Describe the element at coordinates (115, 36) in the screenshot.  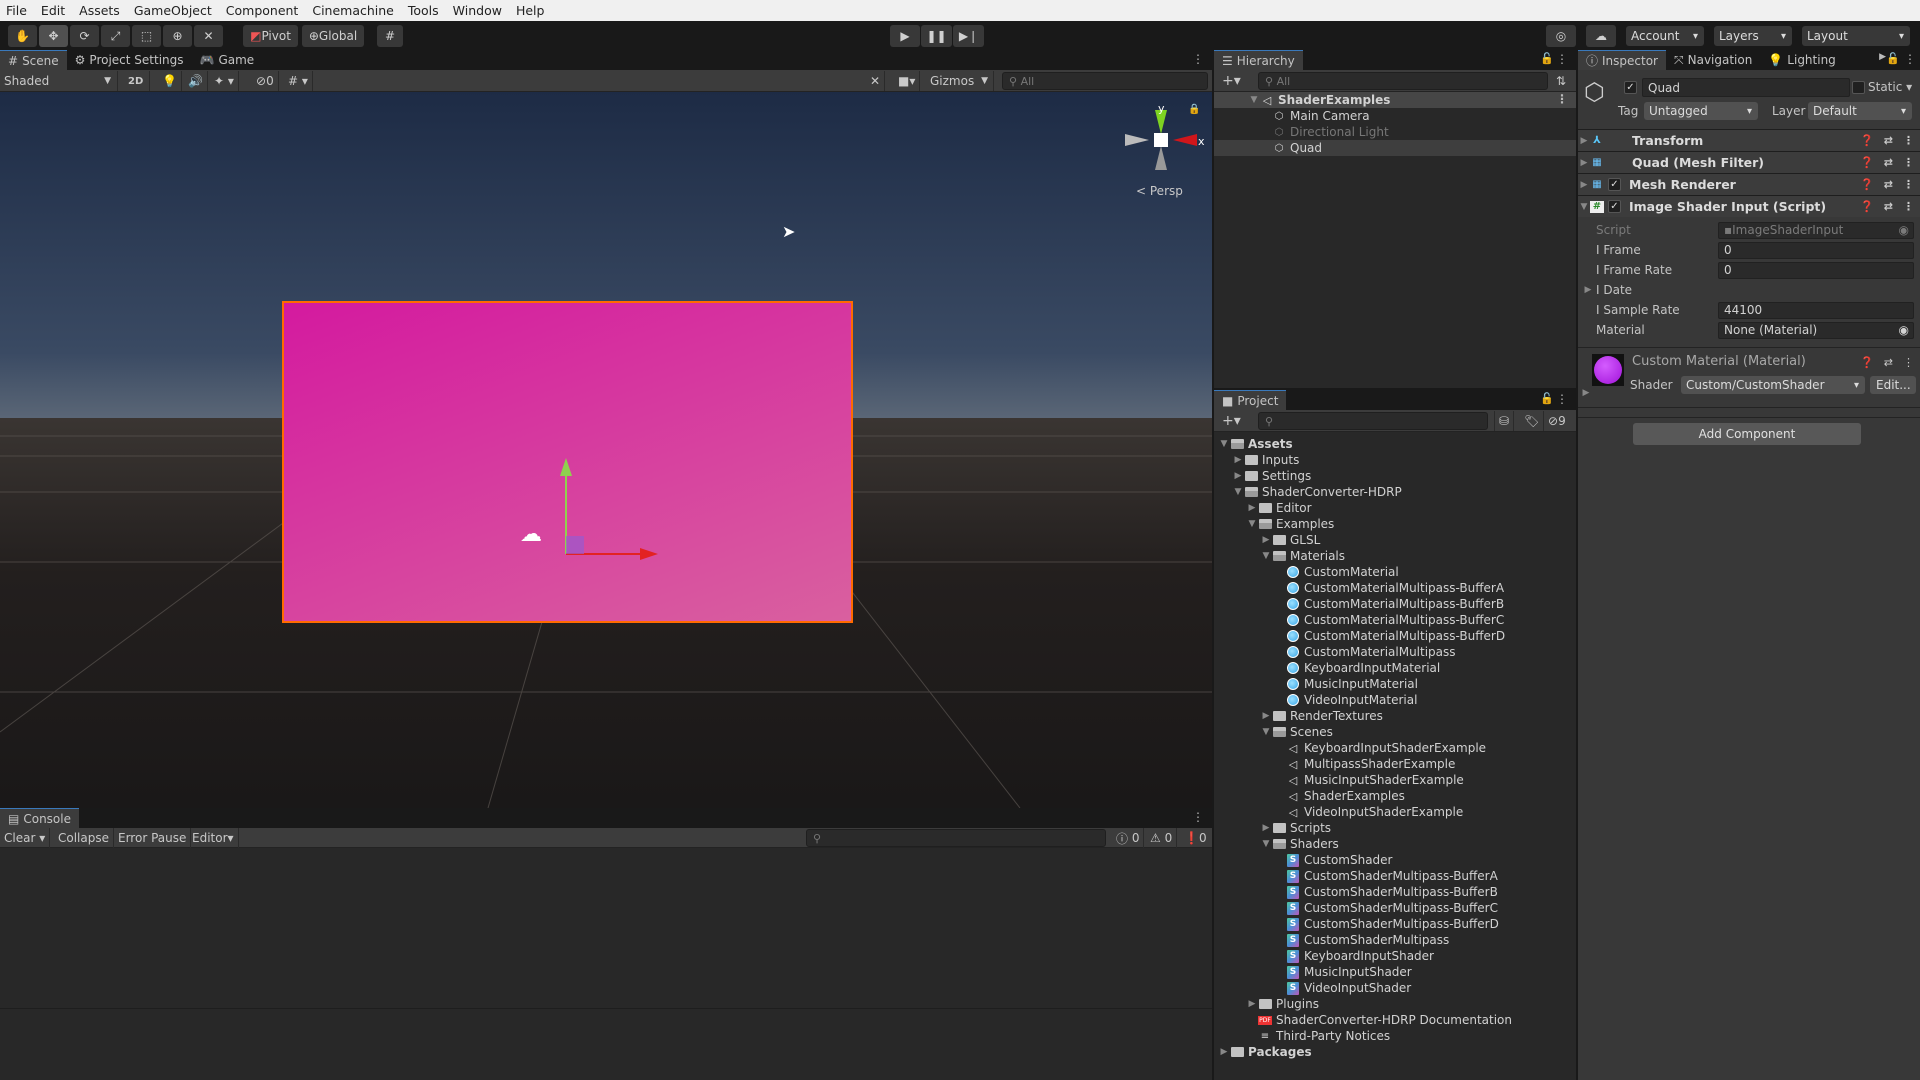
I see `scale-tool-icon: ⤢` at that location.